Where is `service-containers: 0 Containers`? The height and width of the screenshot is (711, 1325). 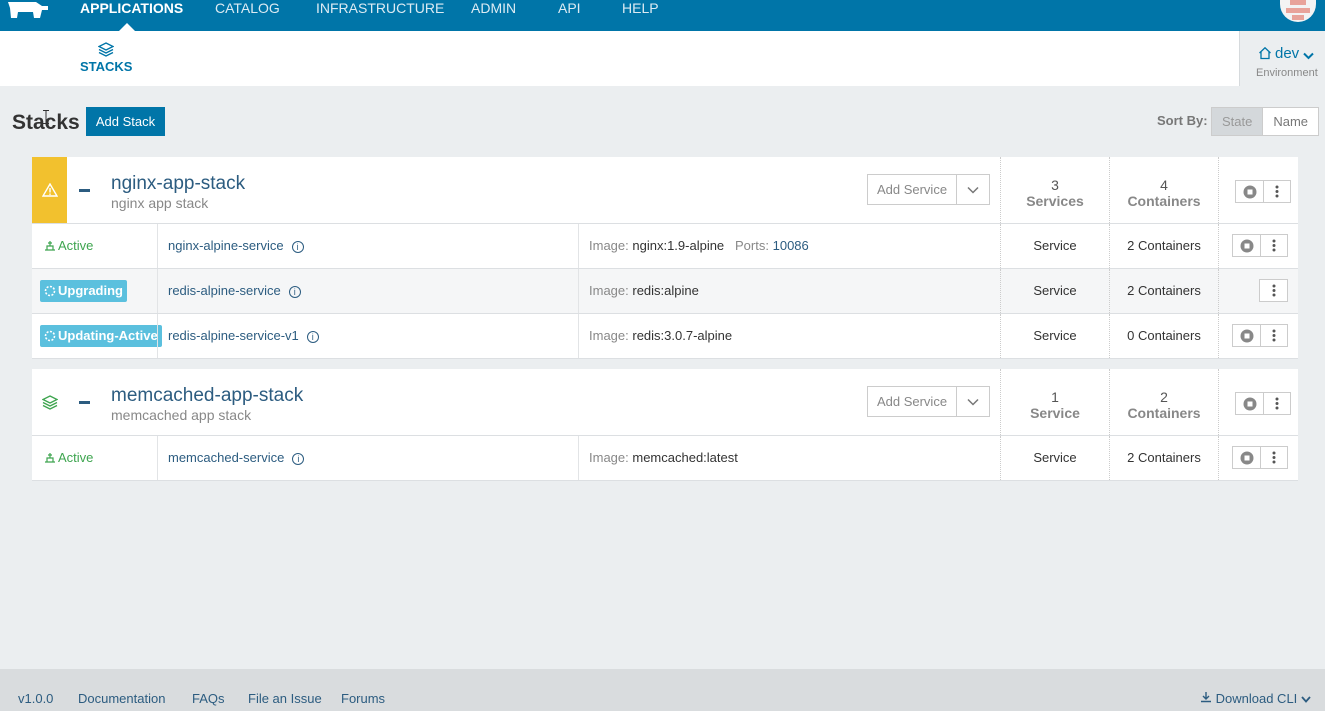 service-containers: 0 Containers is located at coordinates (1164, 335).